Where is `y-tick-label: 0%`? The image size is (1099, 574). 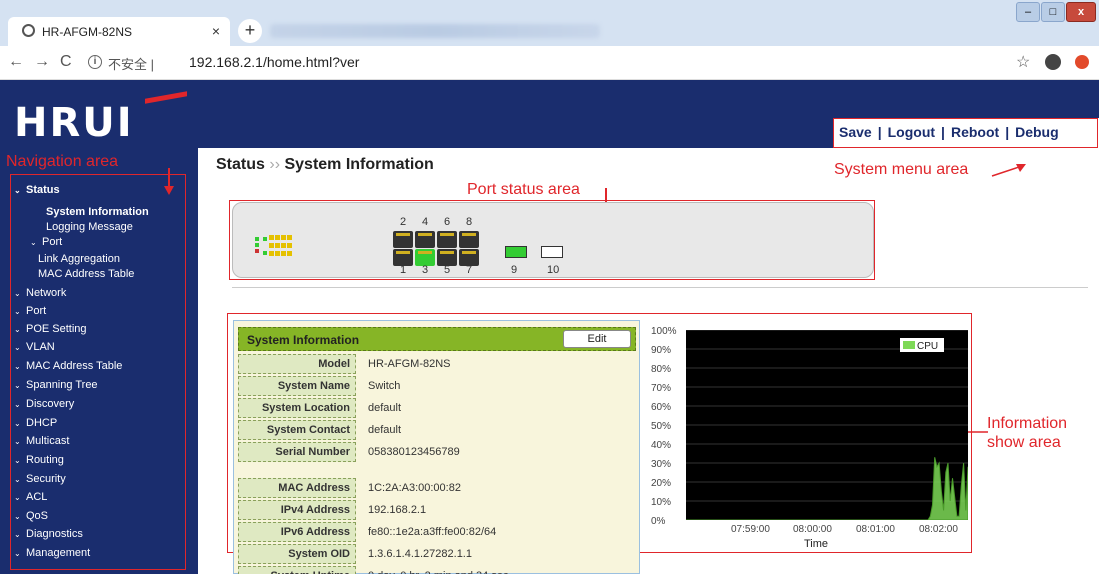 y-tick-label: 0% is located at coordinates (658, 521).